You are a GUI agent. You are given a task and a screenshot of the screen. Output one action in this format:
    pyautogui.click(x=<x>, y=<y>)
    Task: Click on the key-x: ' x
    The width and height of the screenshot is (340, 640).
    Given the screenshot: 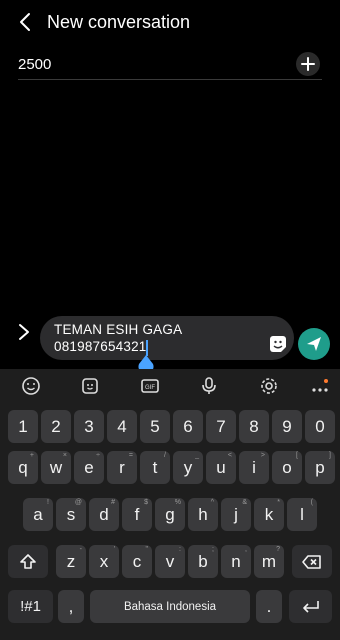 What is the action you would take?
    pyautogui.click(x=104, y=561)
    